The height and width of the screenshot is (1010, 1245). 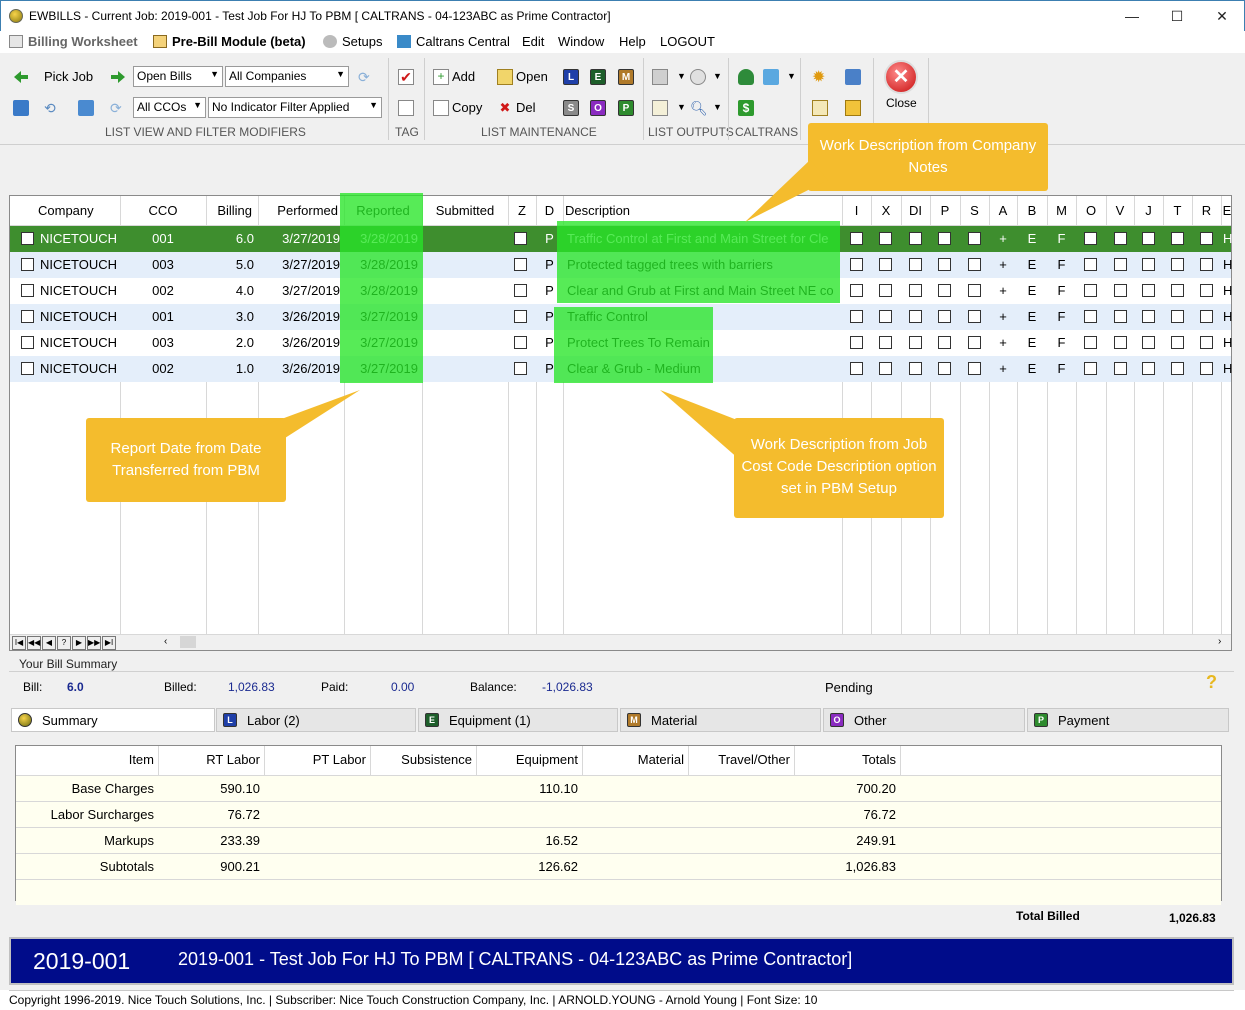 What do you see at coordinates (1222, 16) in the screenshot?
I see `close-window-button: ✕` at bounding box center [1222, 16].